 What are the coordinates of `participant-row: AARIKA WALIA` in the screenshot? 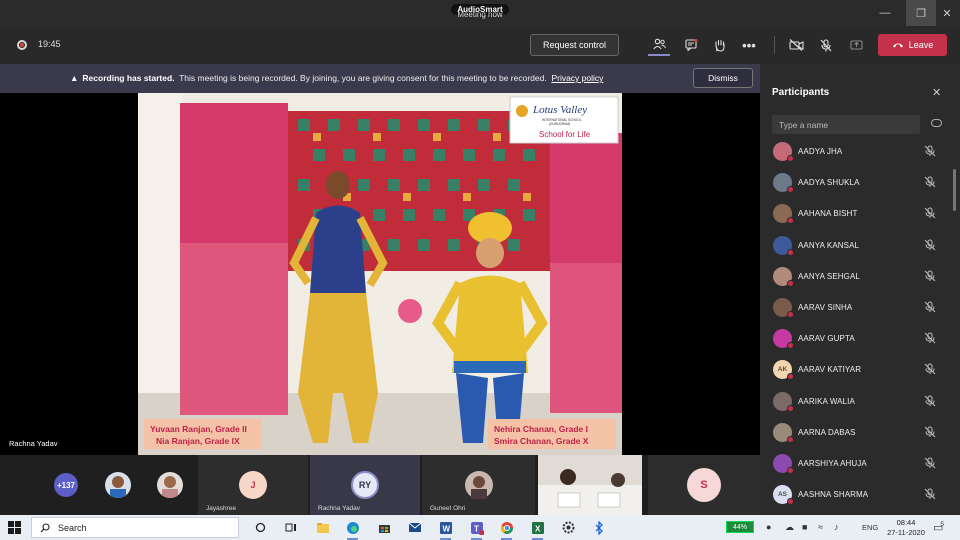 It's located at (858, 401).